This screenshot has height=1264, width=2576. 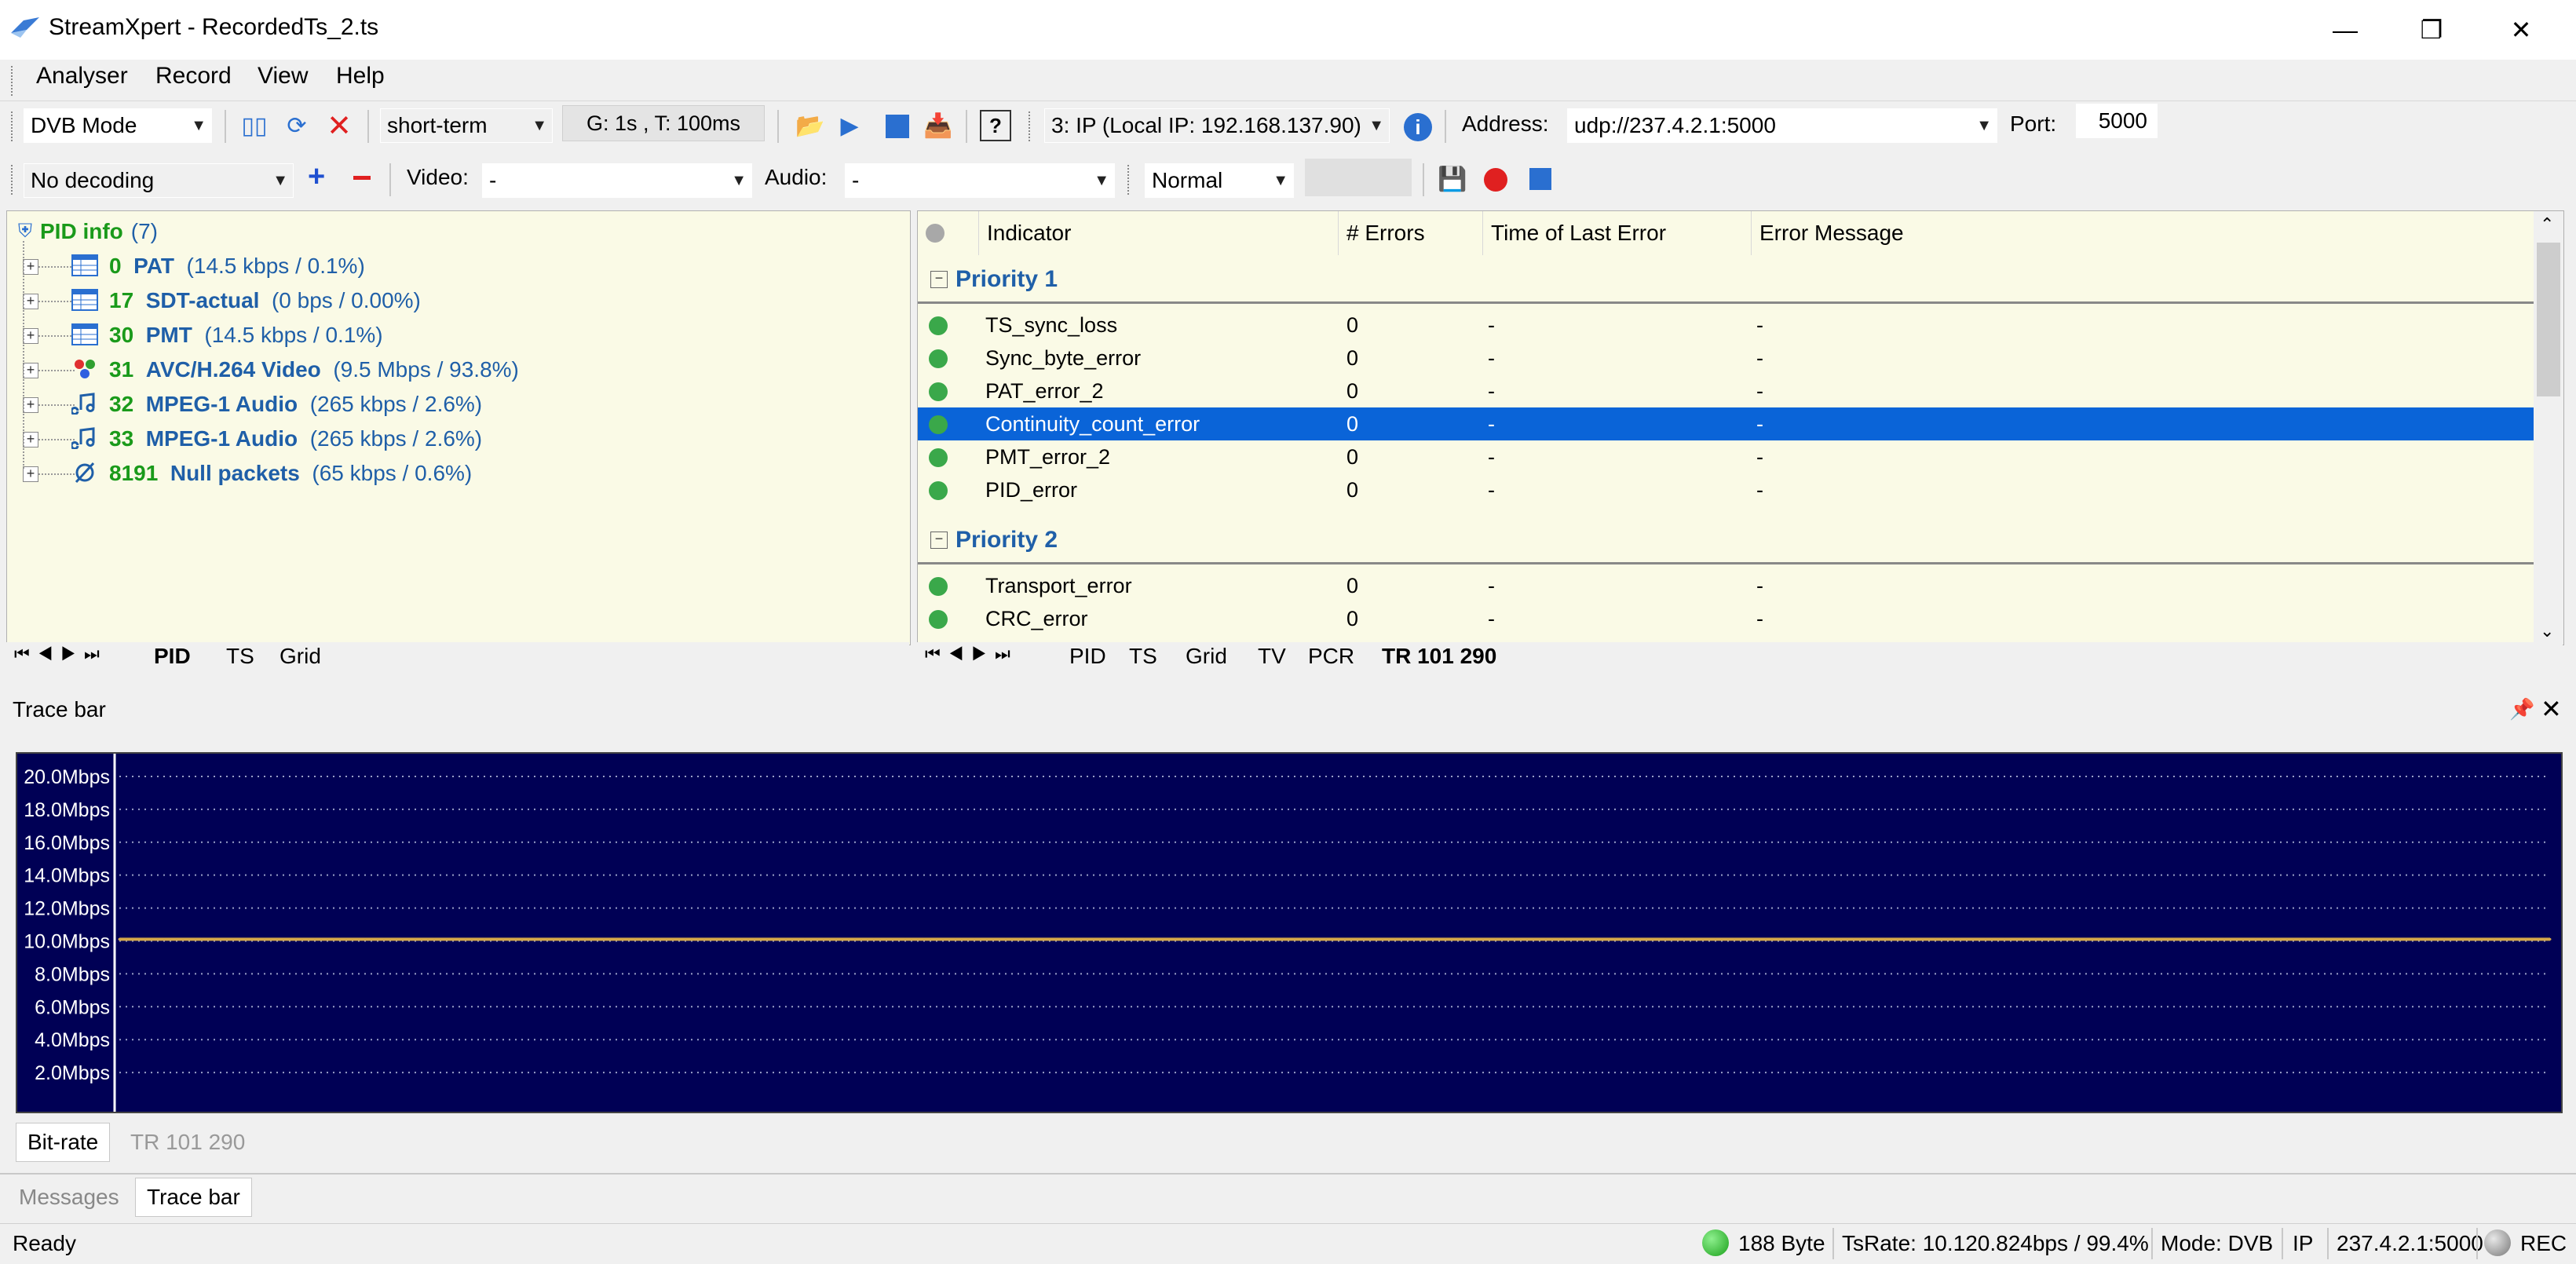 What do you see at coordinates (1726, 585) in the screenshot?
I see `tr101290-row: Transport_error 0 - -` at bounding box center [1726, 585].